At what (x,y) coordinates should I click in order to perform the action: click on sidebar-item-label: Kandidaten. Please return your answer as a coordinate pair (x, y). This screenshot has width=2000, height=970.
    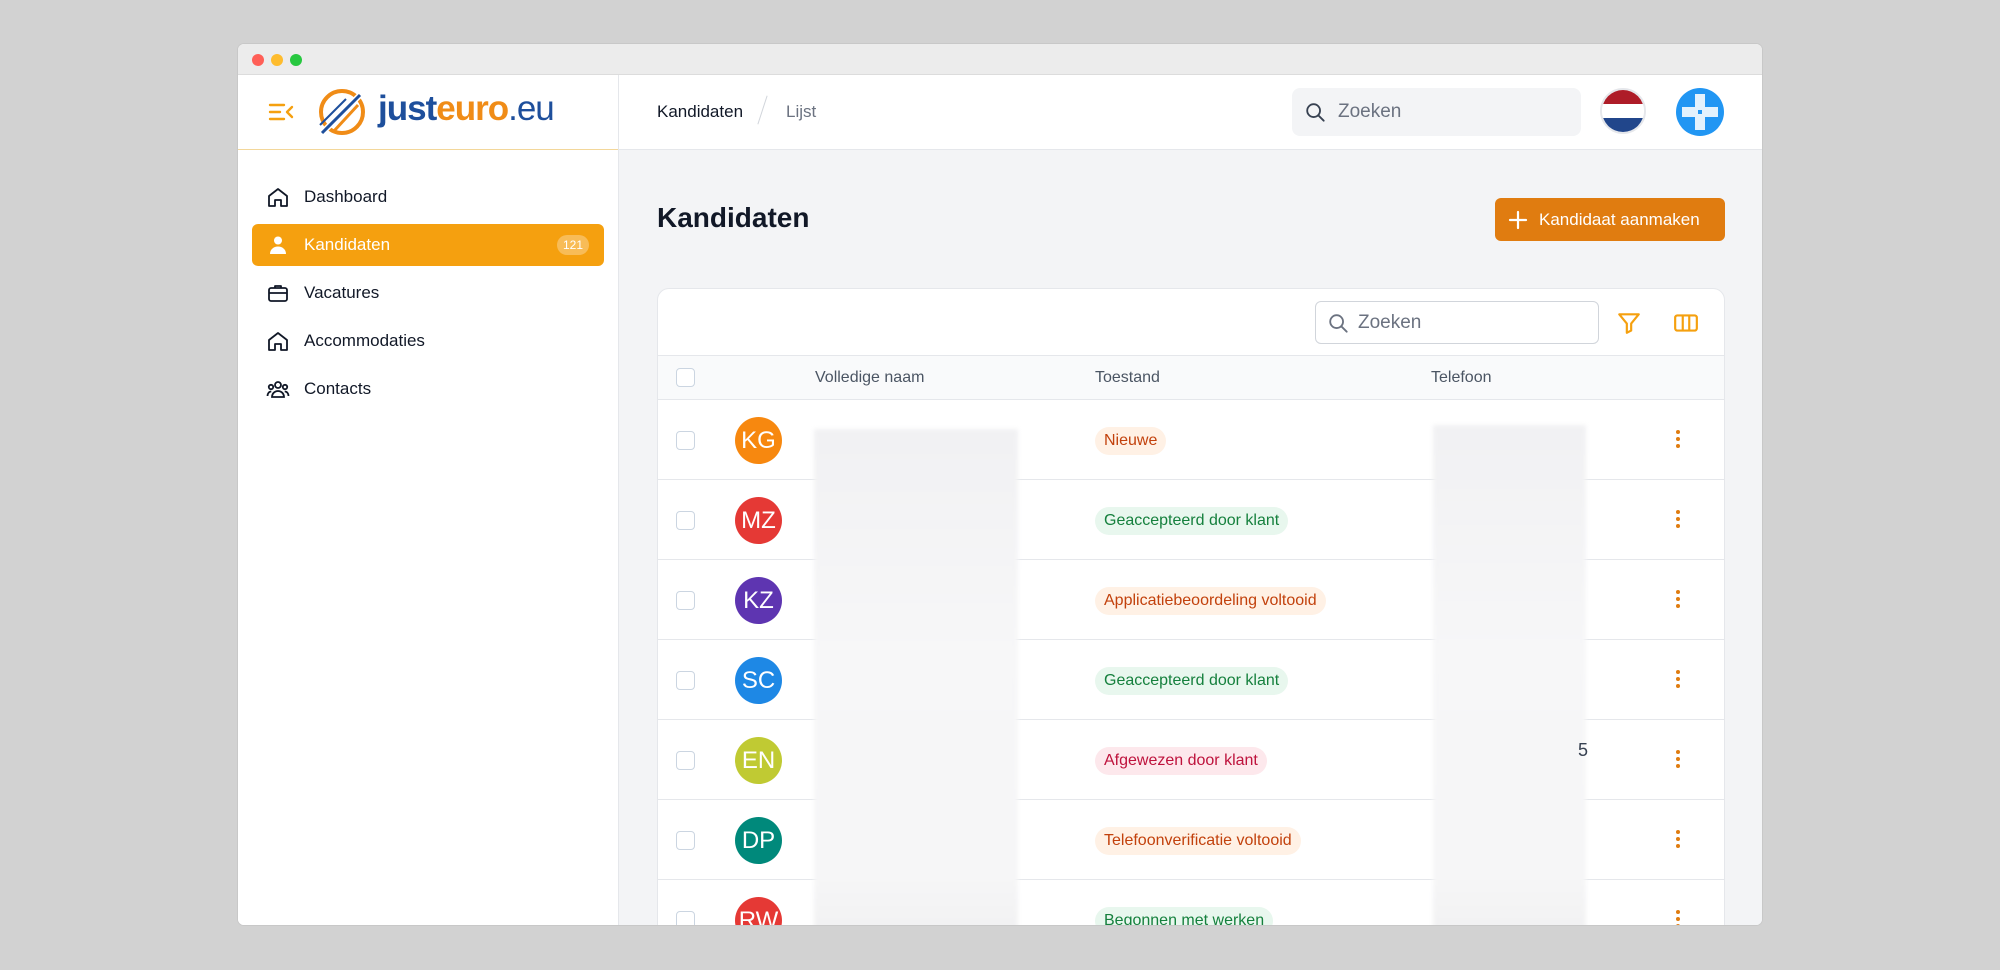
    Looking at the image, I should click on (347, 244).